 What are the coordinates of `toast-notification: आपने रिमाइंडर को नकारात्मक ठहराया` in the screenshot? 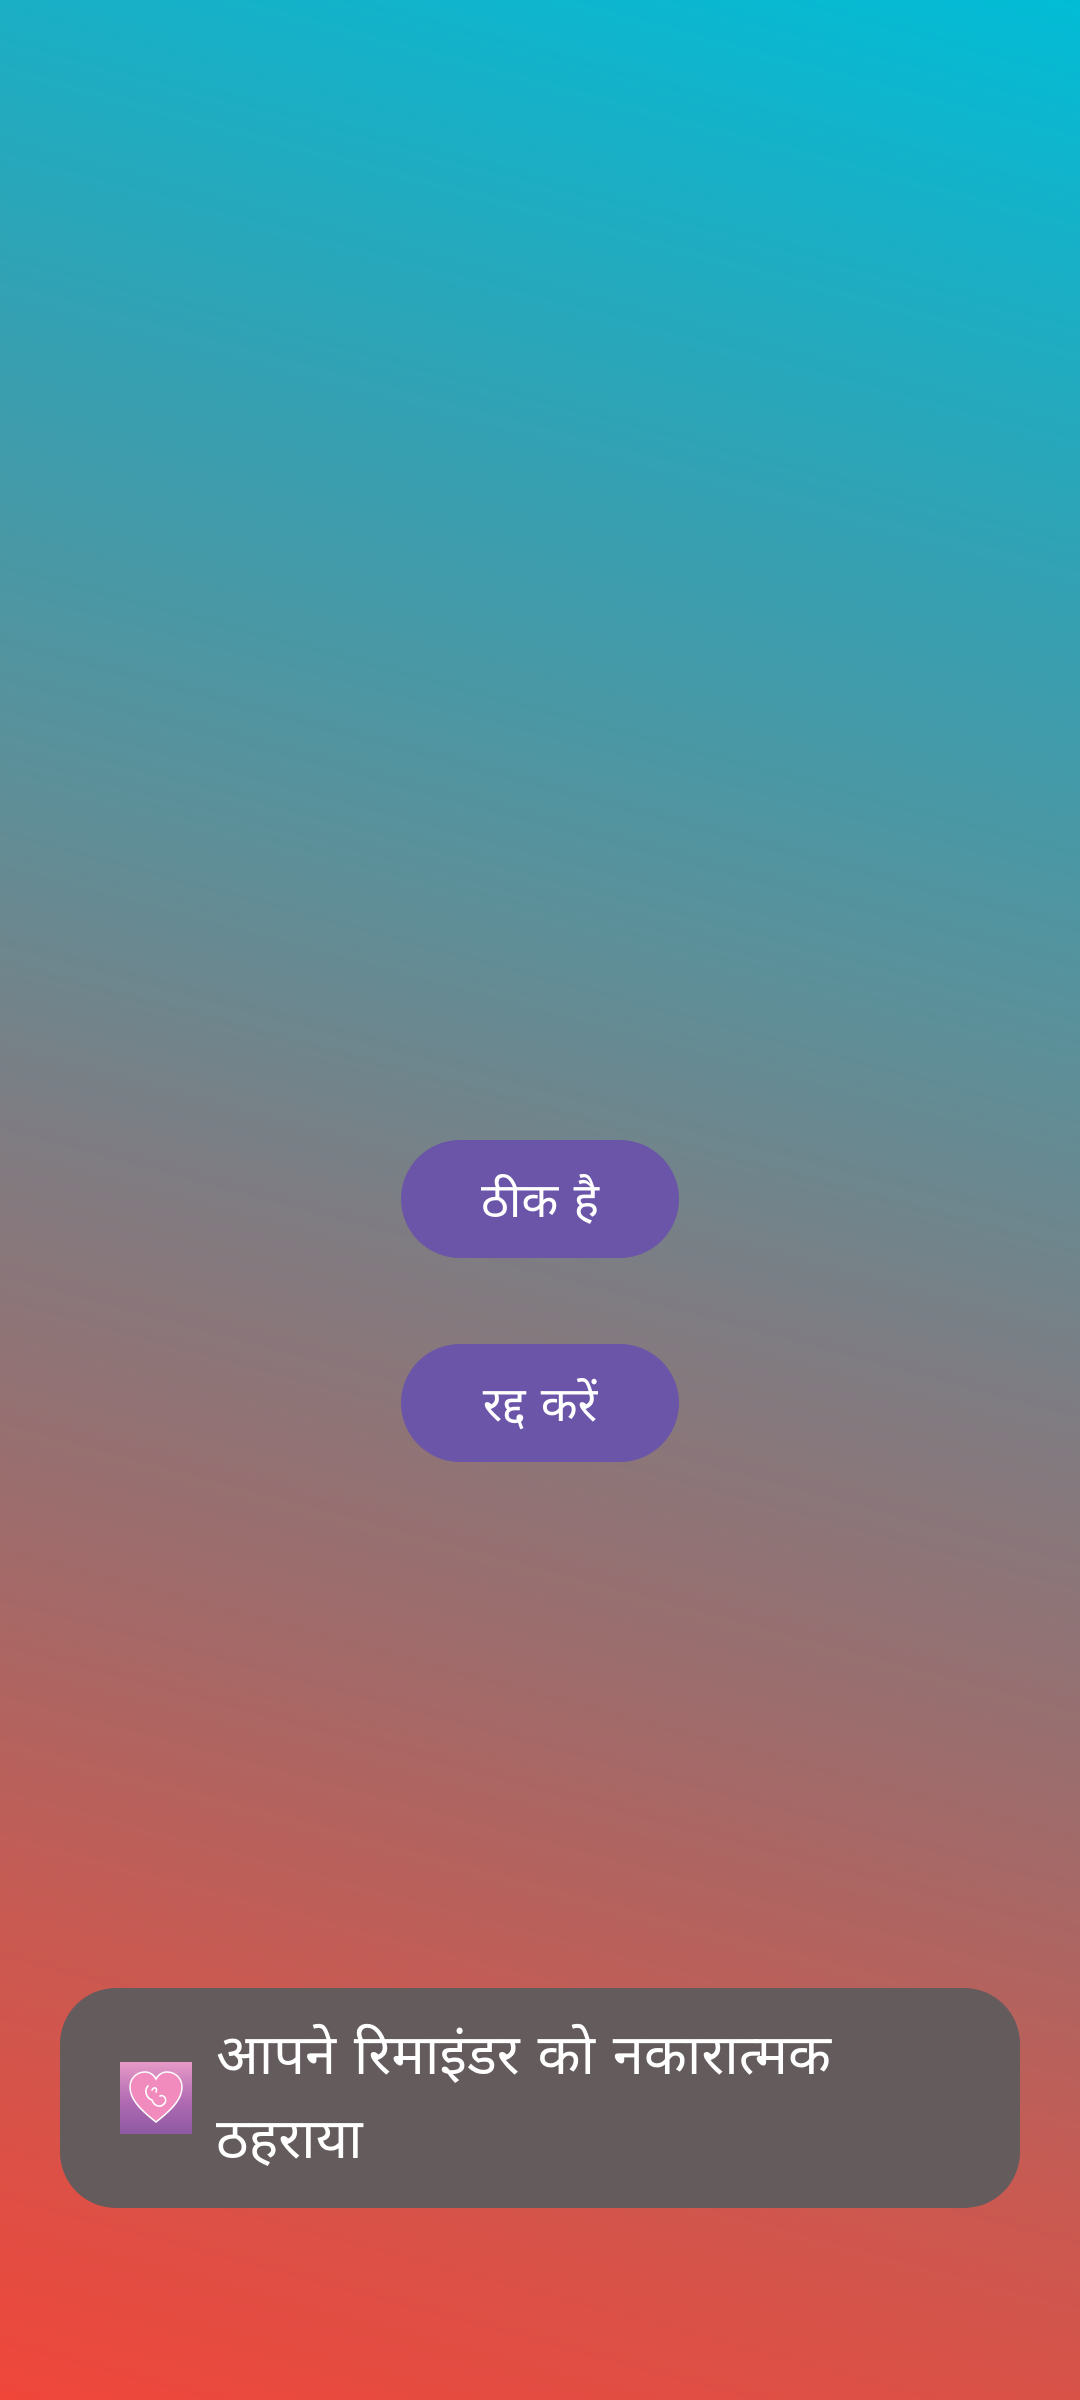 It's located at (540, 2098).